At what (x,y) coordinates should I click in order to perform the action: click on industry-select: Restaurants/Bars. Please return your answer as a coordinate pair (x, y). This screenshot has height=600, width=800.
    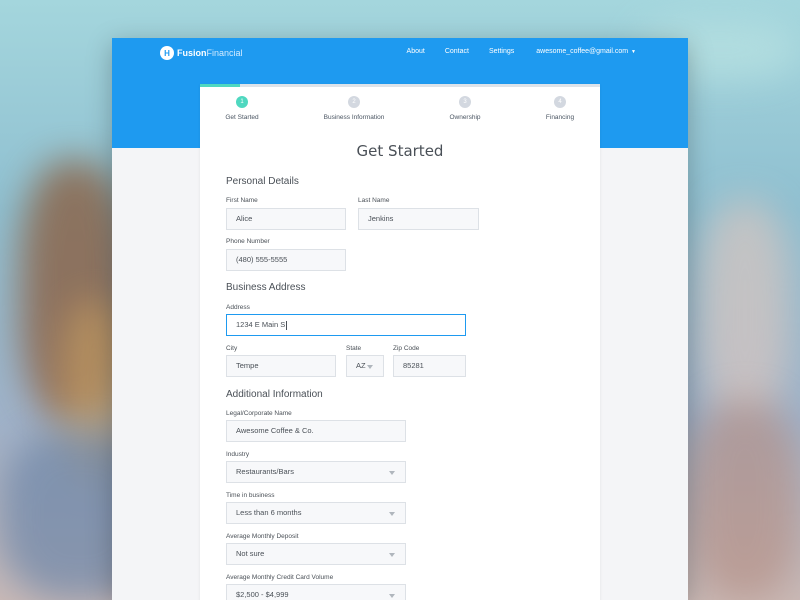
    Looking at the image, I should click on (316, 472).